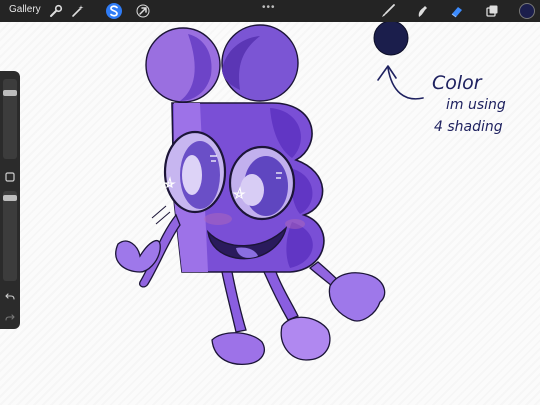 The image size is (540, 405). What do you see at coordinates (295, 224) in the screenshot?
I see `right-cheek` at bounding box center [295, 224].